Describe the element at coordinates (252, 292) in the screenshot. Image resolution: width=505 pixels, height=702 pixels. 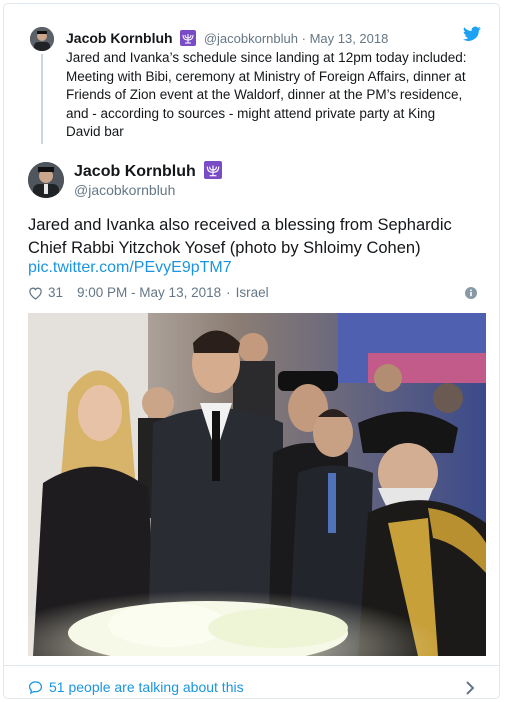
I see `tweet-location: Israel` at that location.